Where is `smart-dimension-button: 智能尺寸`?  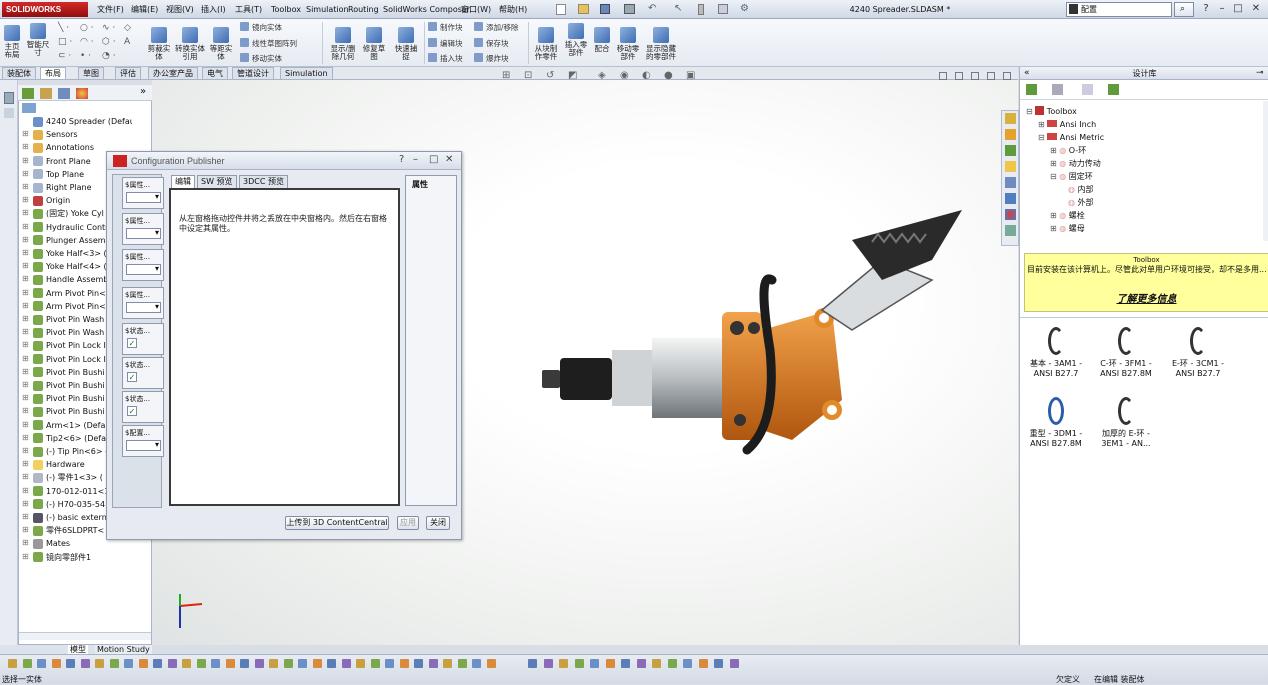 smart-dimension-button: 智能尺寸 is located at coordinates (38, 40).